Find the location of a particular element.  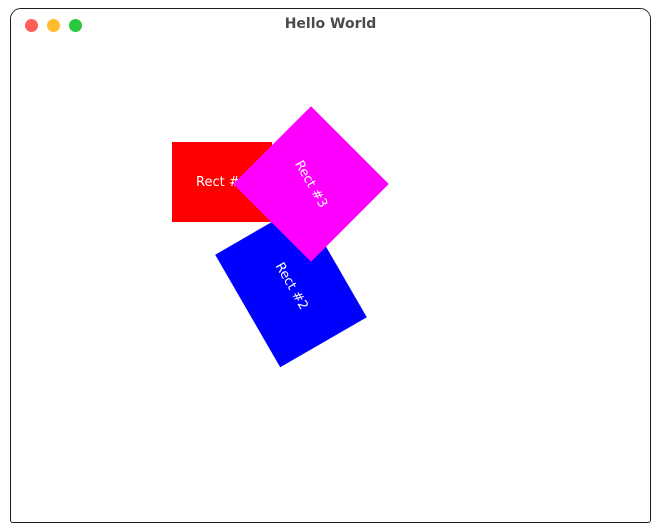

window-title: Hello World is located at coordinates (330, 24).